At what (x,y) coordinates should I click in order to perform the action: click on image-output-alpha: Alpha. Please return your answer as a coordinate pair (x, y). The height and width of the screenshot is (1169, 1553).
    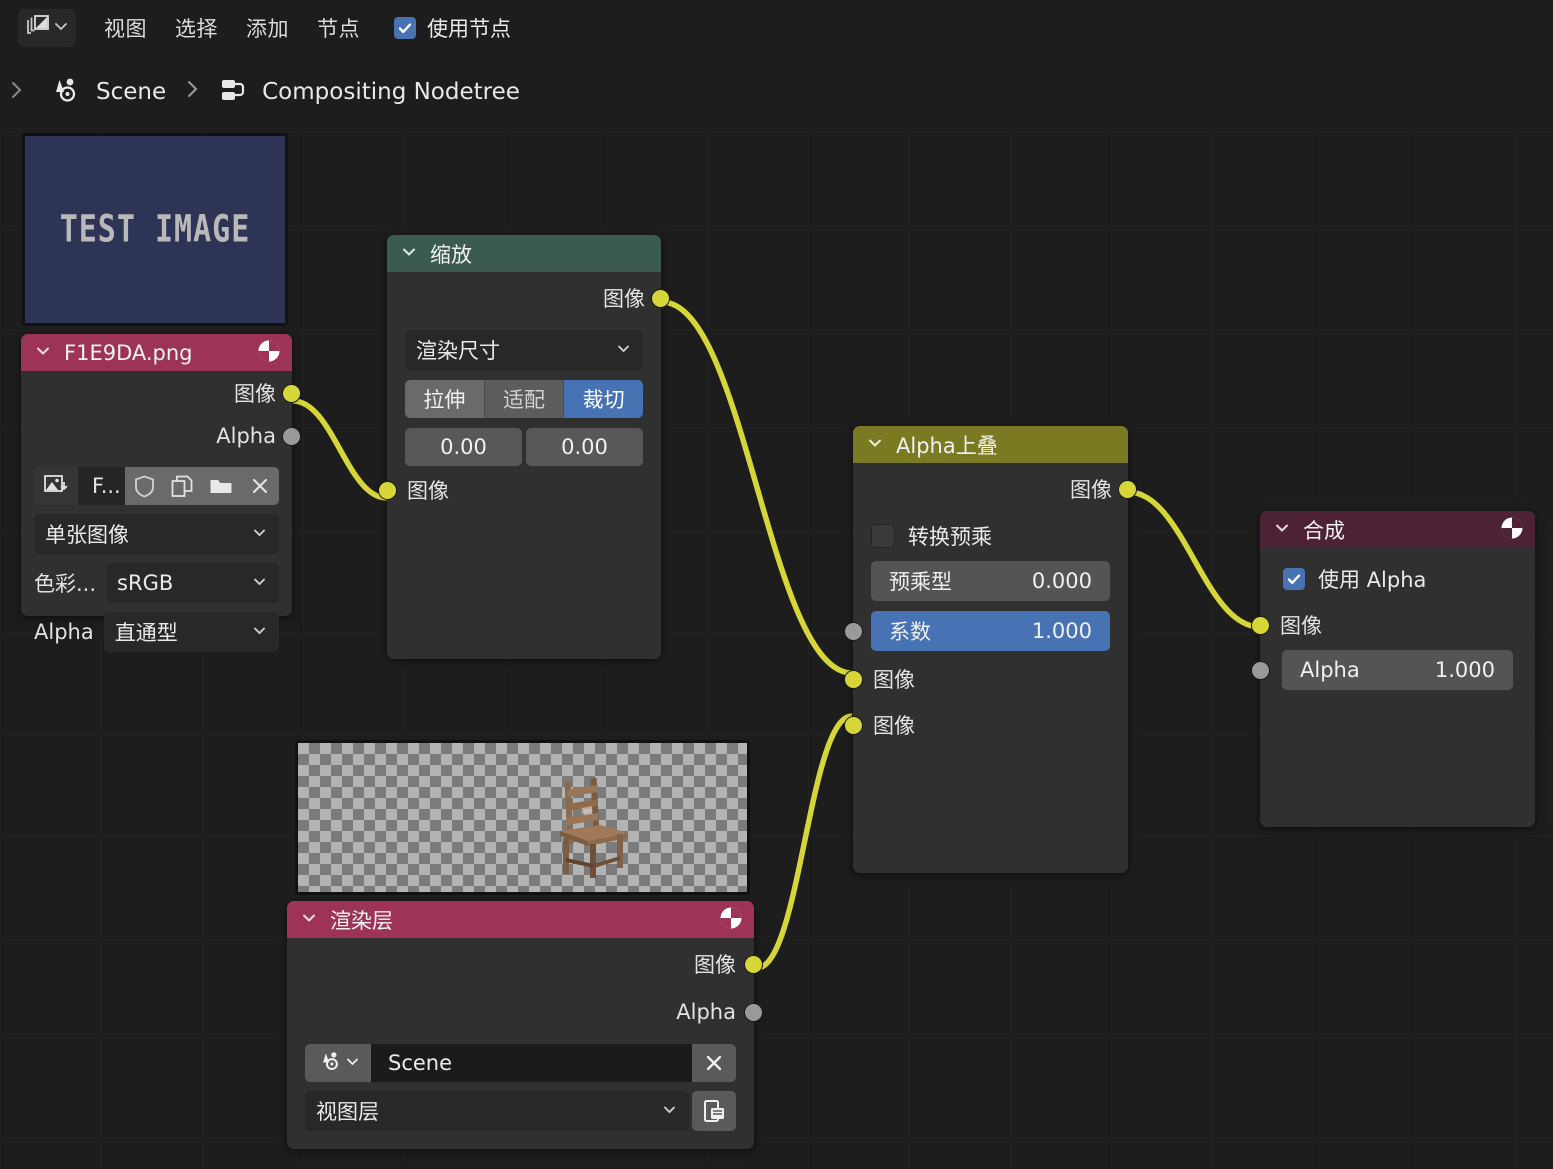
    Looking at the image, I should click on (161, 436).